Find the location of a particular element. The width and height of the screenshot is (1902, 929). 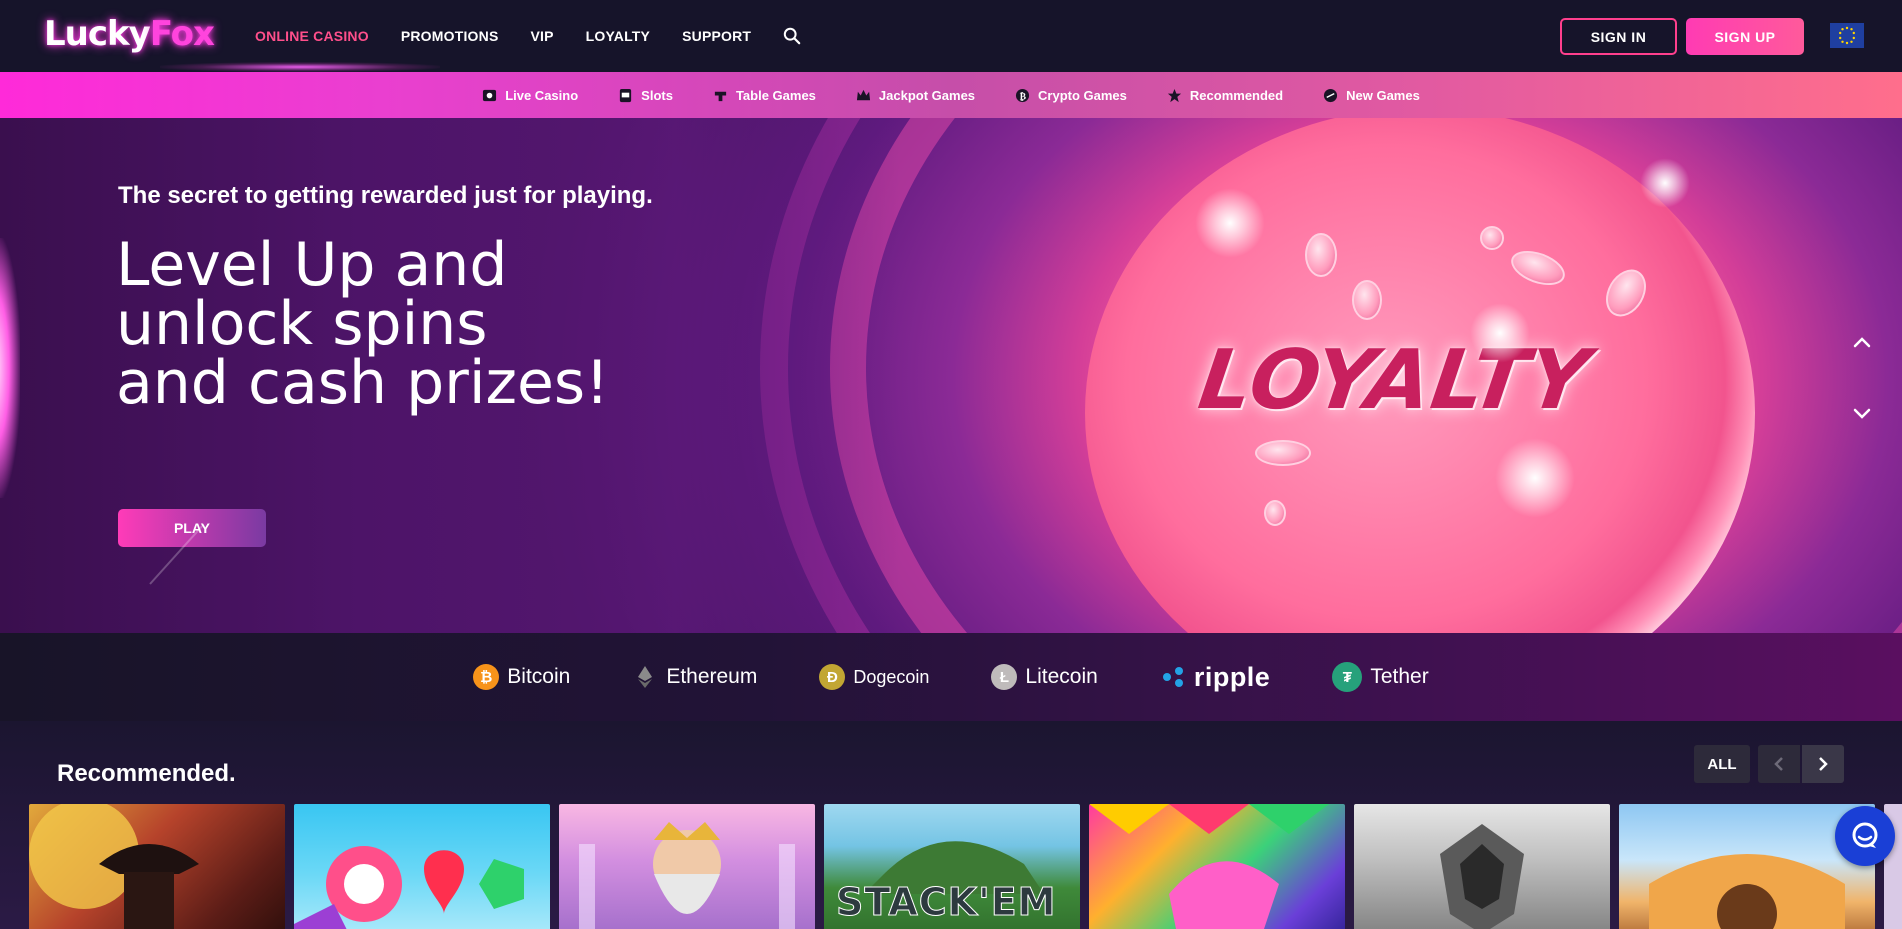

category-new-games: New Games is located at coordinates (1371, 95).